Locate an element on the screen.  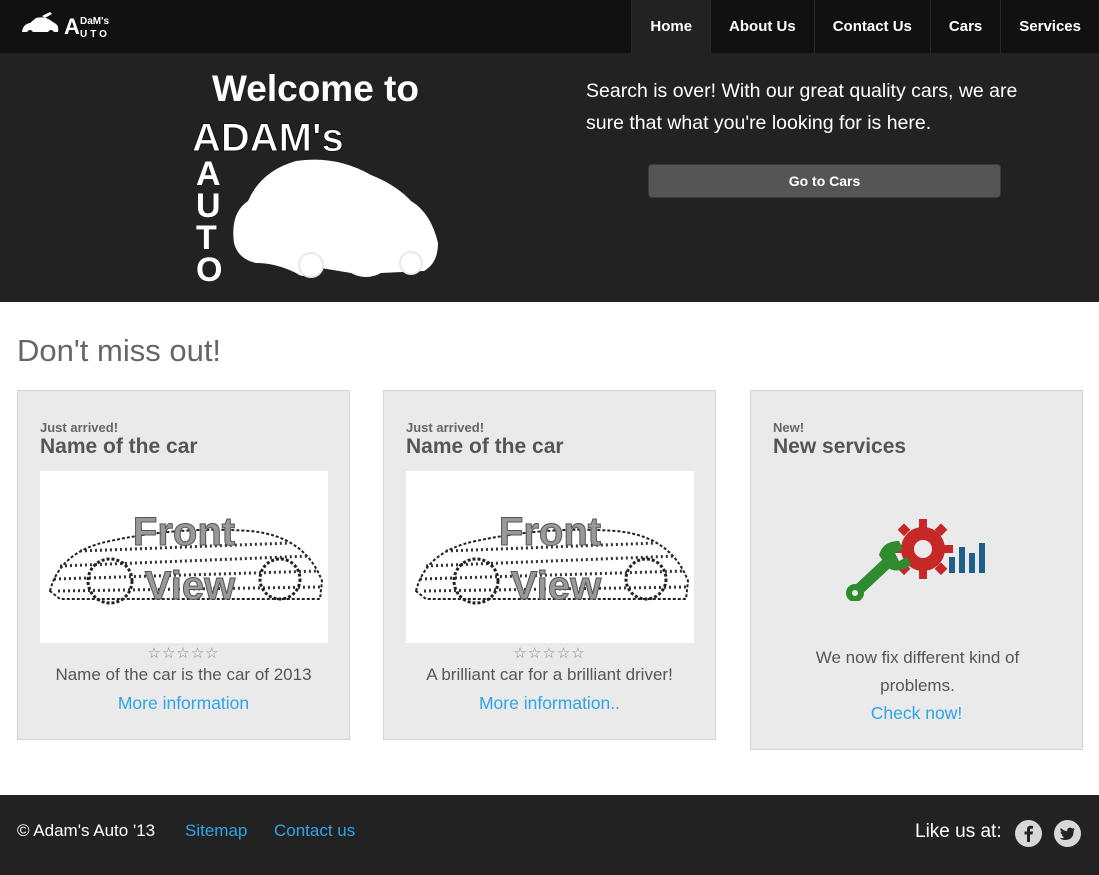
contact-us-link: Contact us is located at coordinates (314, 831).